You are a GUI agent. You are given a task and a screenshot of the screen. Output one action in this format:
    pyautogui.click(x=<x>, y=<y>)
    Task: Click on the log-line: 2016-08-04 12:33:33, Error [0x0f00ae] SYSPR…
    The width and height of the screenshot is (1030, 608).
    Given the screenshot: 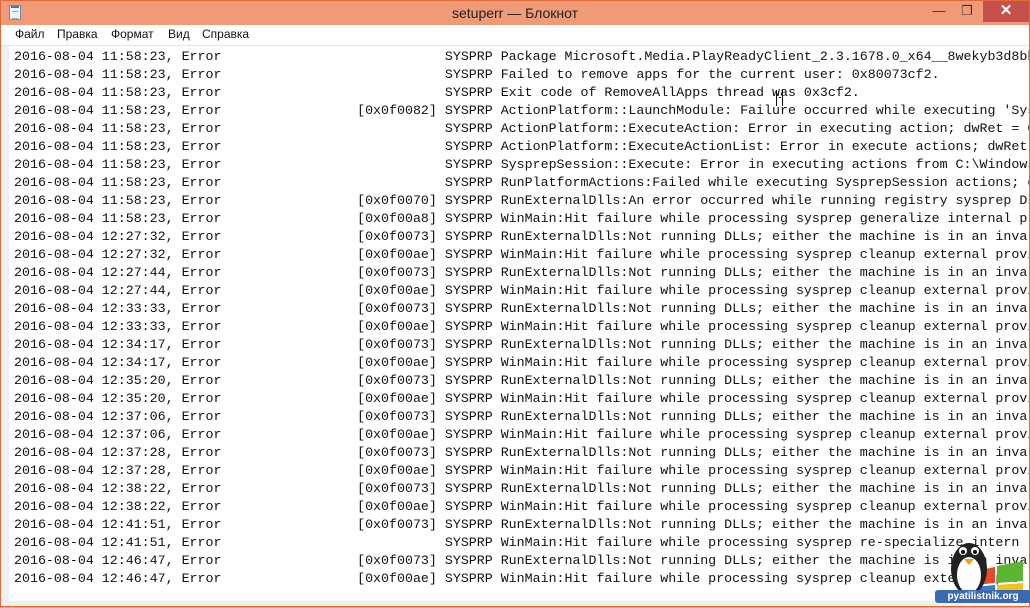 What is the action you would take?
    pyautogui.click(x=521, y=327)
    